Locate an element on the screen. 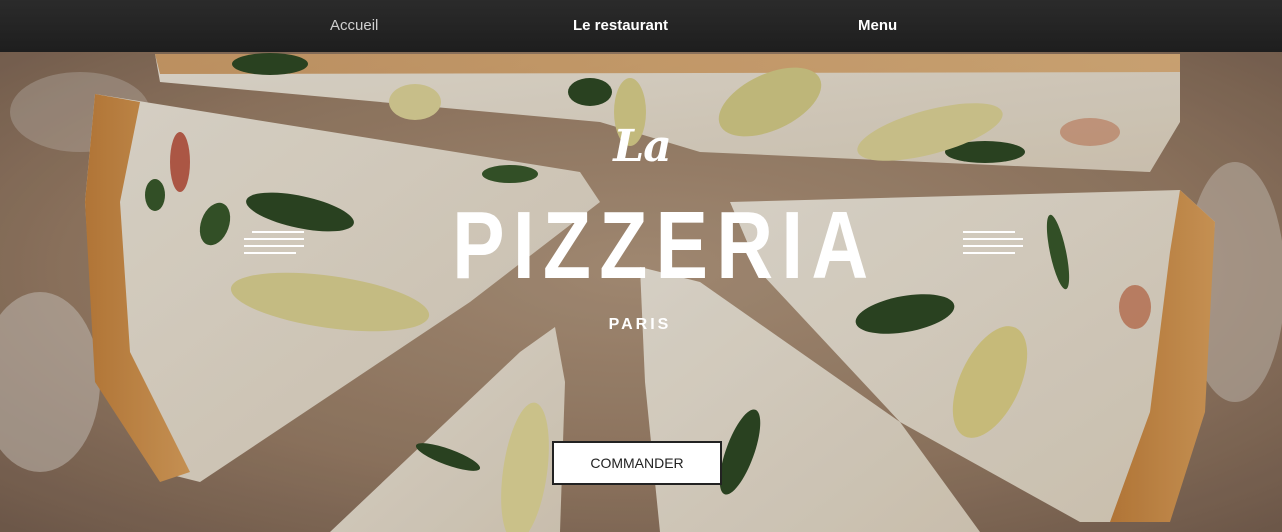  hero-script-text: La is located at coordinates (642, 146).